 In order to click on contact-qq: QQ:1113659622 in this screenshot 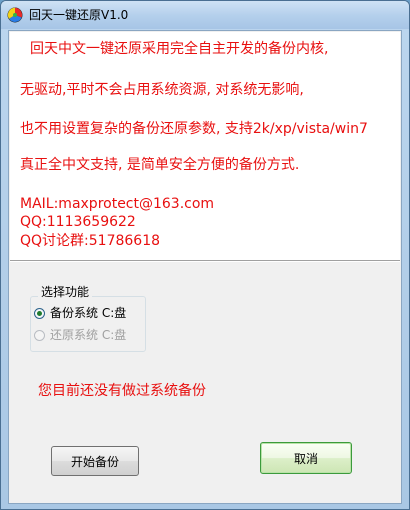, I will do `click(78, 222)`.